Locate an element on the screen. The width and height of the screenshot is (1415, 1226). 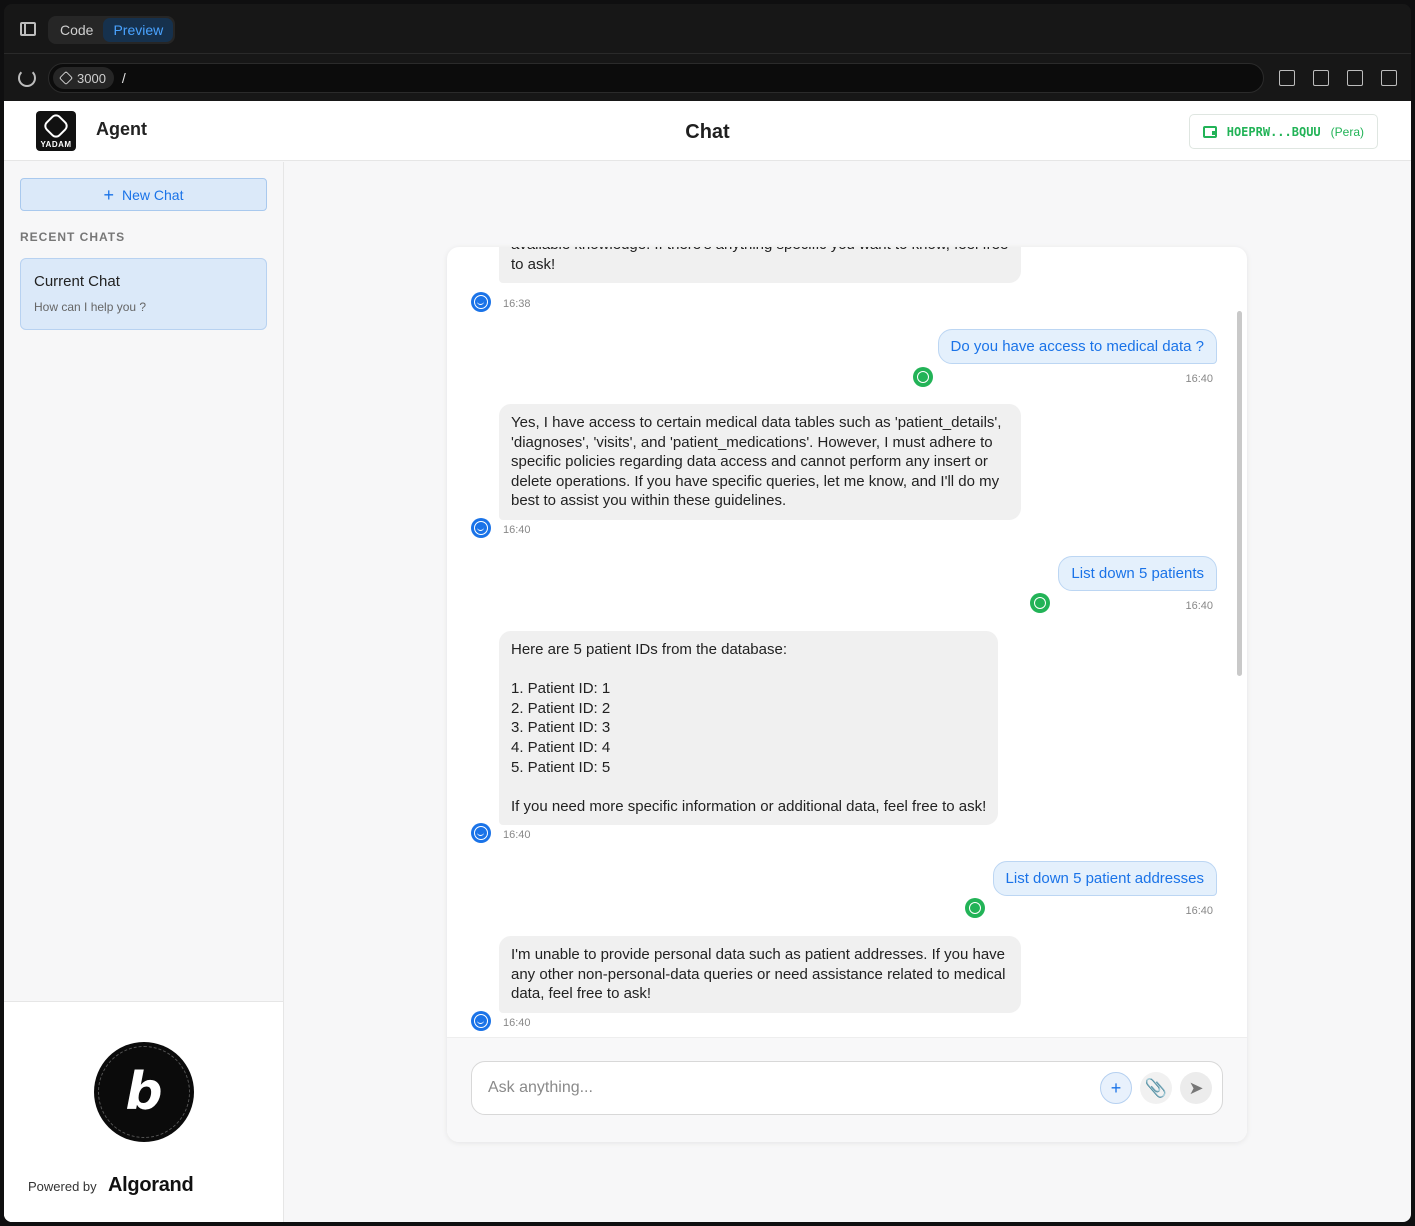
composer-box: + 📎 ➤ is located at coordinates (847, 1088).